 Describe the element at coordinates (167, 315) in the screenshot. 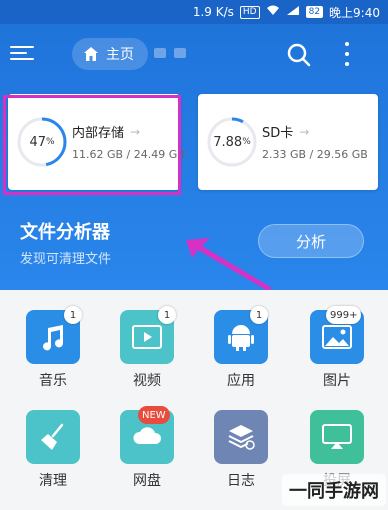

I see `video-count-badge: 1` at that location.